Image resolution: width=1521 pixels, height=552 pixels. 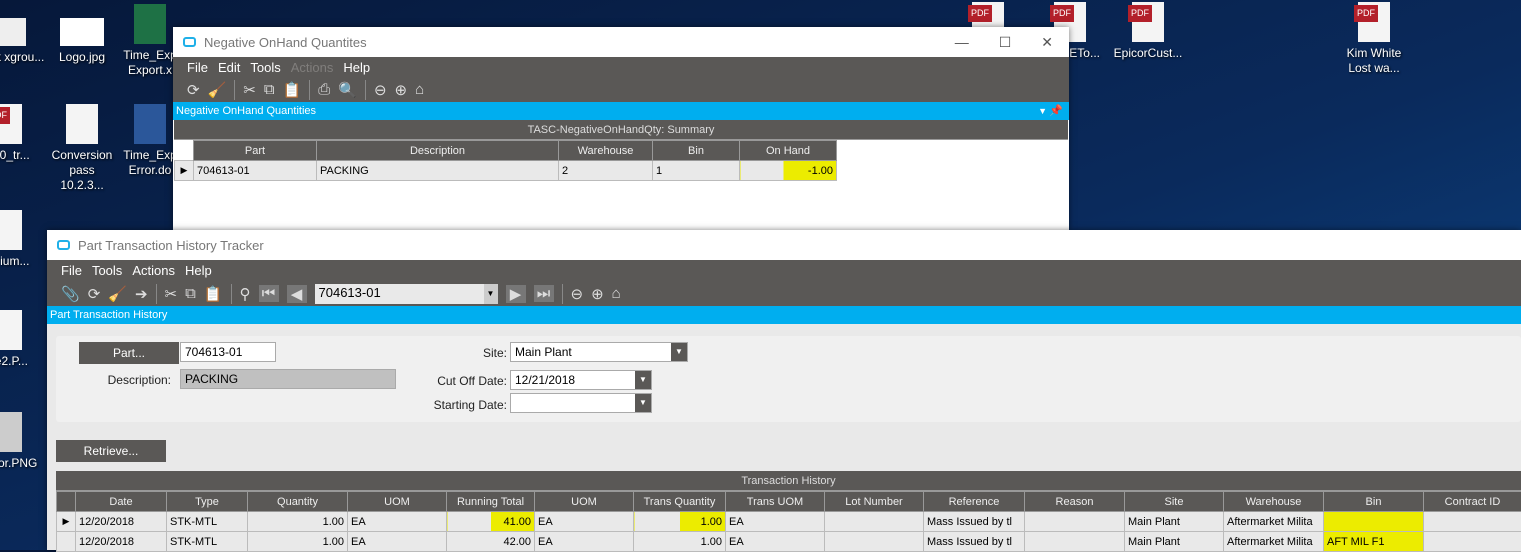 I want to click on first-record-icon: ⏮, so click(x=269, y=293).